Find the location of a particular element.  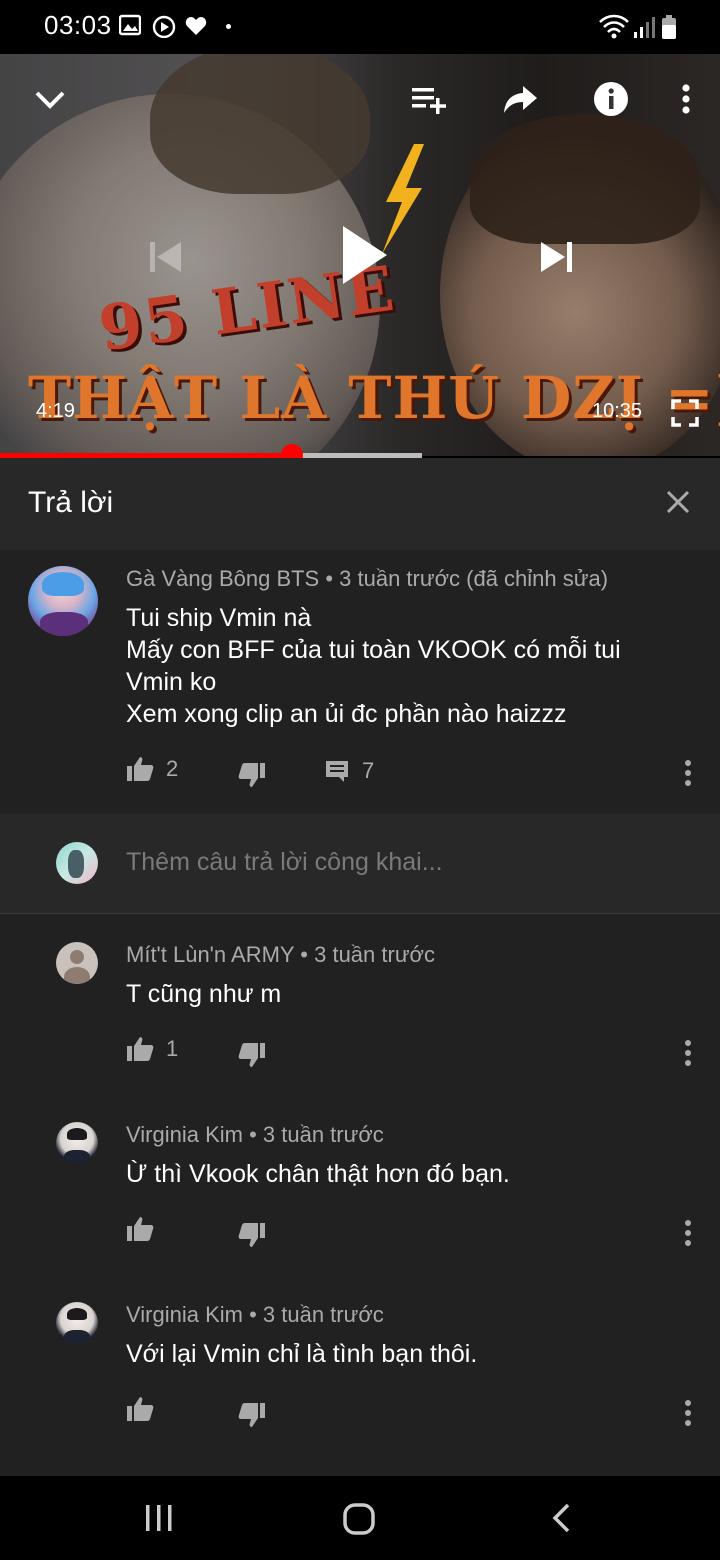

reply-text: Ừ thì Vkook chân thật hơn đó bạn. is located at coordinates (318, 1174).